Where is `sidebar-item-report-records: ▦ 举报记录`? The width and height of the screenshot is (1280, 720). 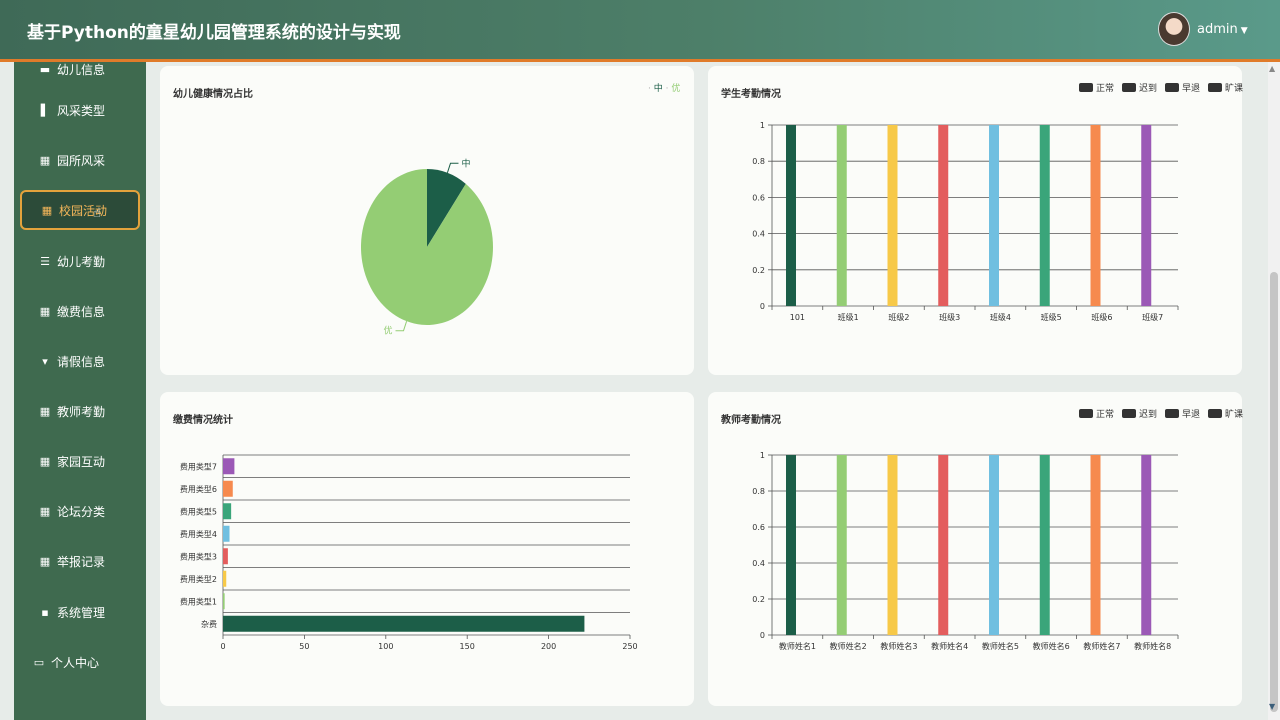
sidebar-item-report-records: ▦ 举报记录 is located at coordinates (80, 561).